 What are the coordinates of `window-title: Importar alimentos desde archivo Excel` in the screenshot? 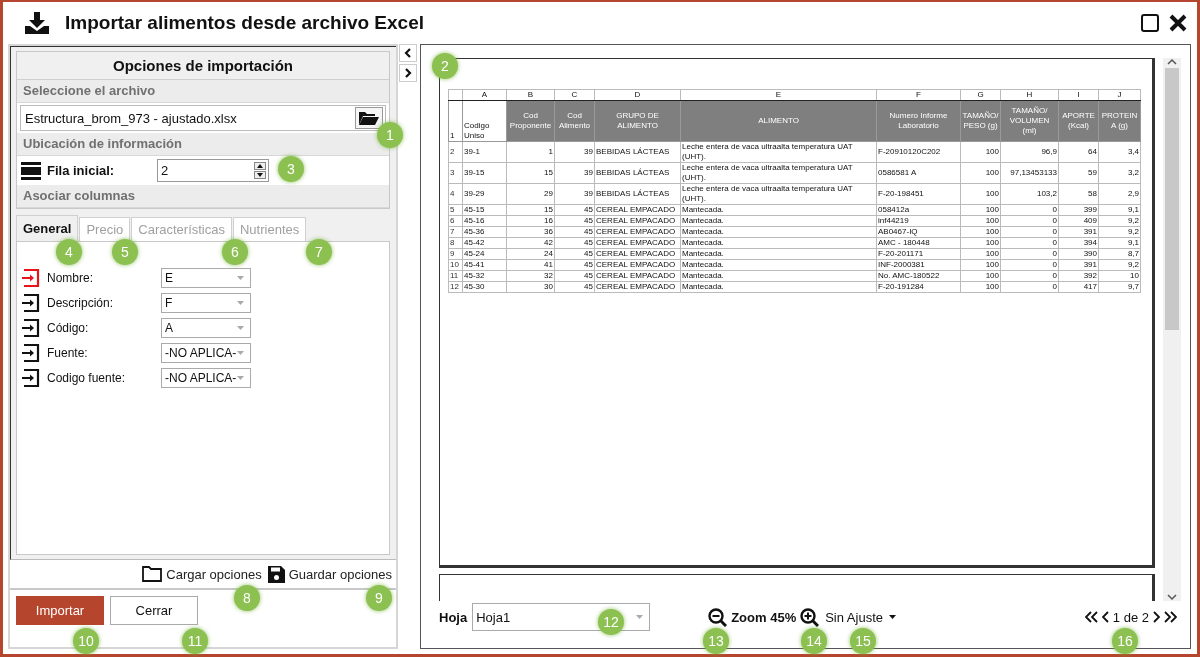 It's located at (245, 23).